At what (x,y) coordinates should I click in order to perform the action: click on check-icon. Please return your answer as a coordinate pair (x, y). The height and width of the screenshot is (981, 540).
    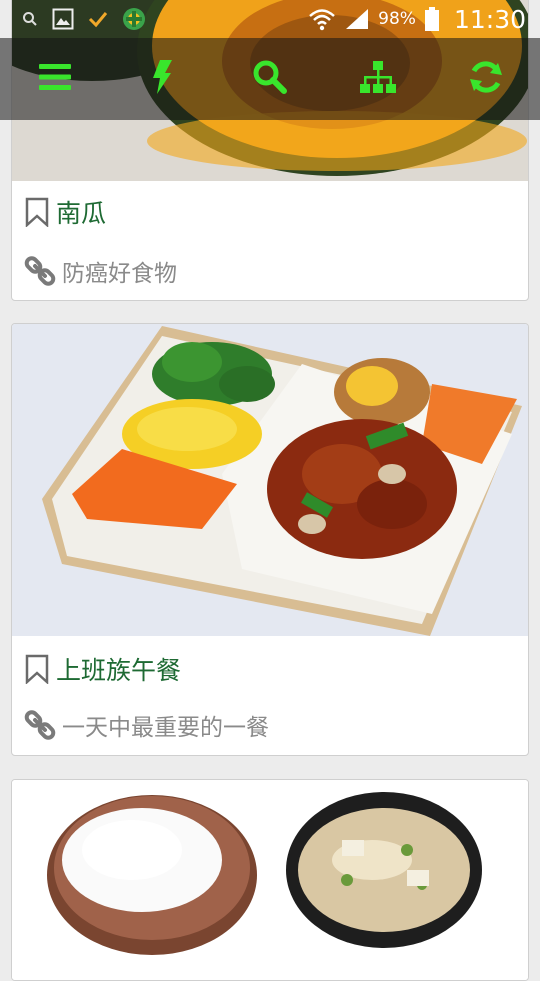
    Looking at the image, I should click on (98, 20).